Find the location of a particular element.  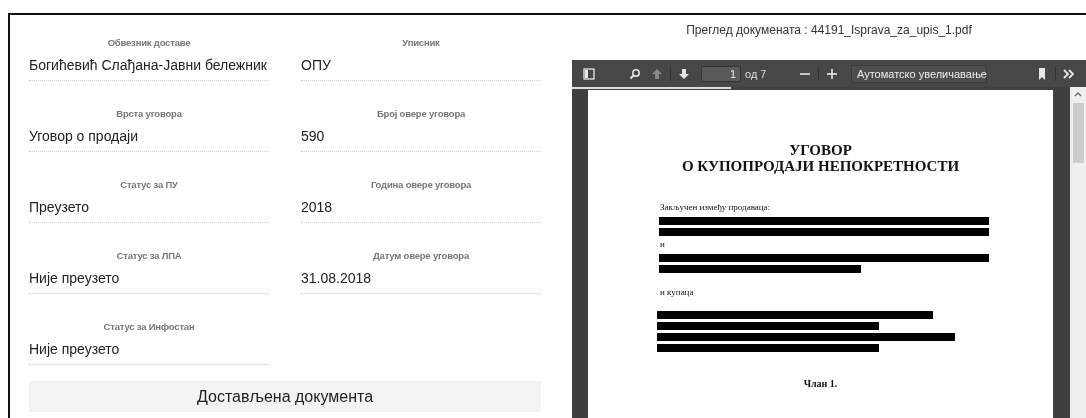

document-heading: УГОВОР is located at coordinates (820, 150).